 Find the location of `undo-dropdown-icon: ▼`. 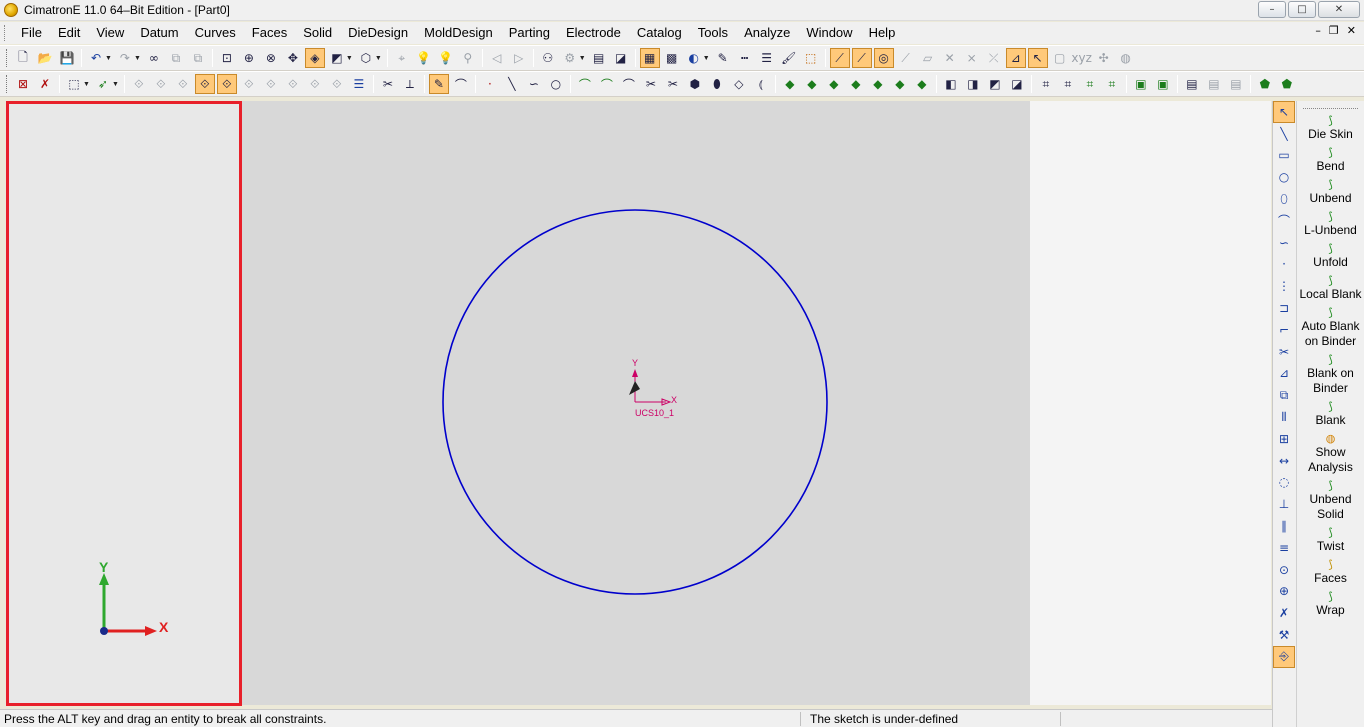

undo-dropdown-icon: ▼ is located at coordinates (108, 58).